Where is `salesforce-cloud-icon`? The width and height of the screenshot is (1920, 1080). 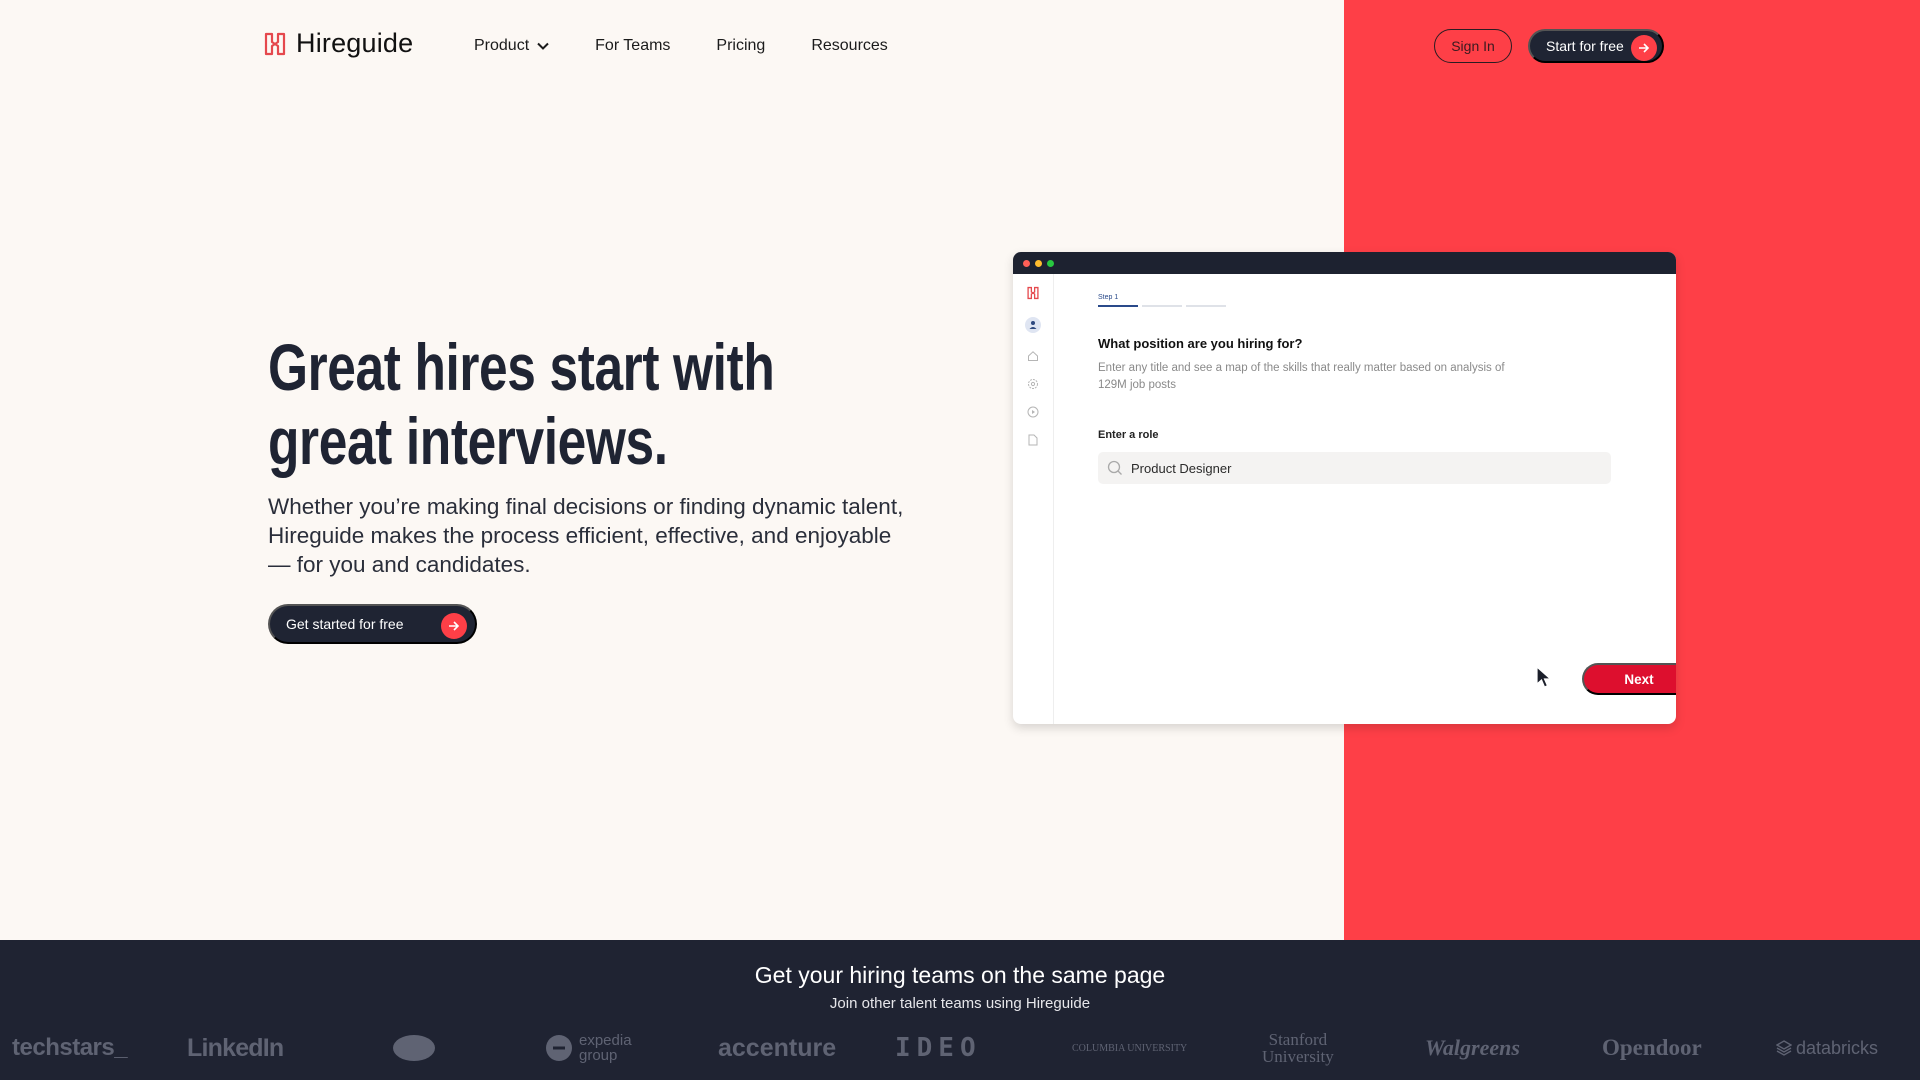 salesforce-cloud-icon is located at coordinates (414, 1048).